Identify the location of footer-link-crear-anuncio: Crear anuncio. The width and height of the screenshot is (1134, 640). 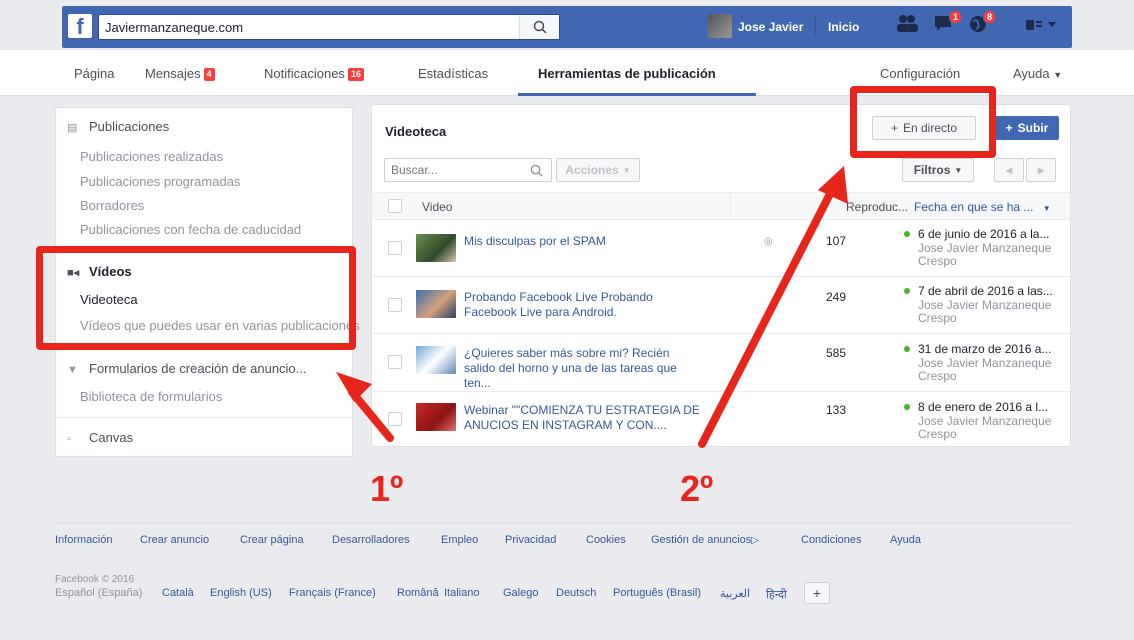
(174, 540).